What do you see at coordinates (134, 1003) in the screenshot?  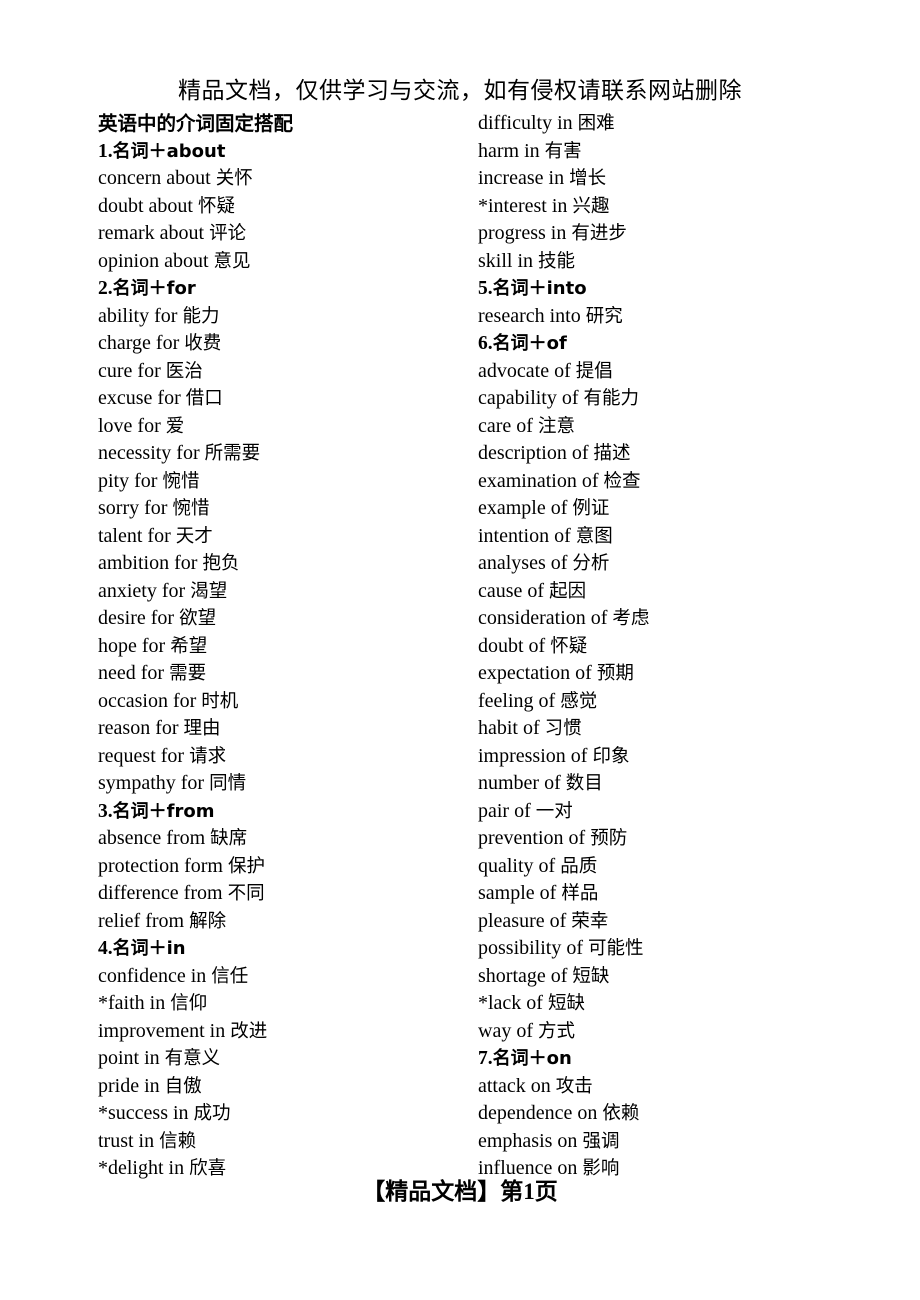 I see `entry-english: *faith in` at bounding box center [134, 1003].